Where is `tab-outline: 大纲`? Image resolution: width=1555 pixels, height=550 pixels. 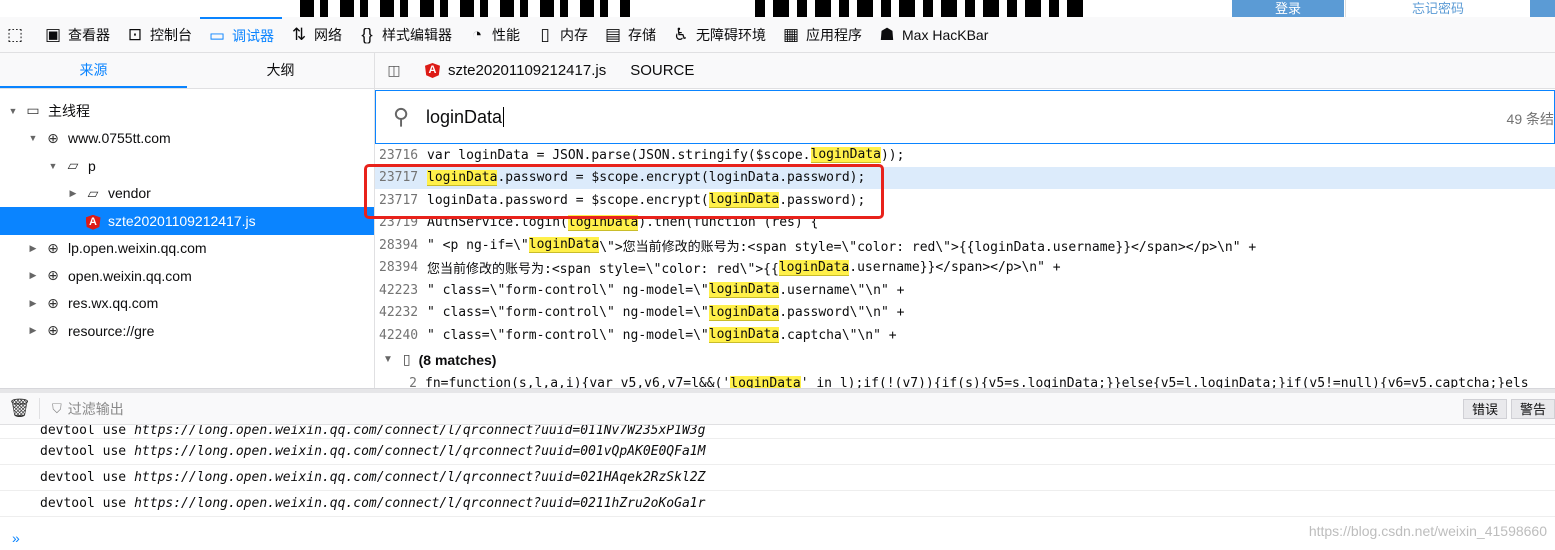
tab-outline: 大纲 is located at coordinates (280, 70).